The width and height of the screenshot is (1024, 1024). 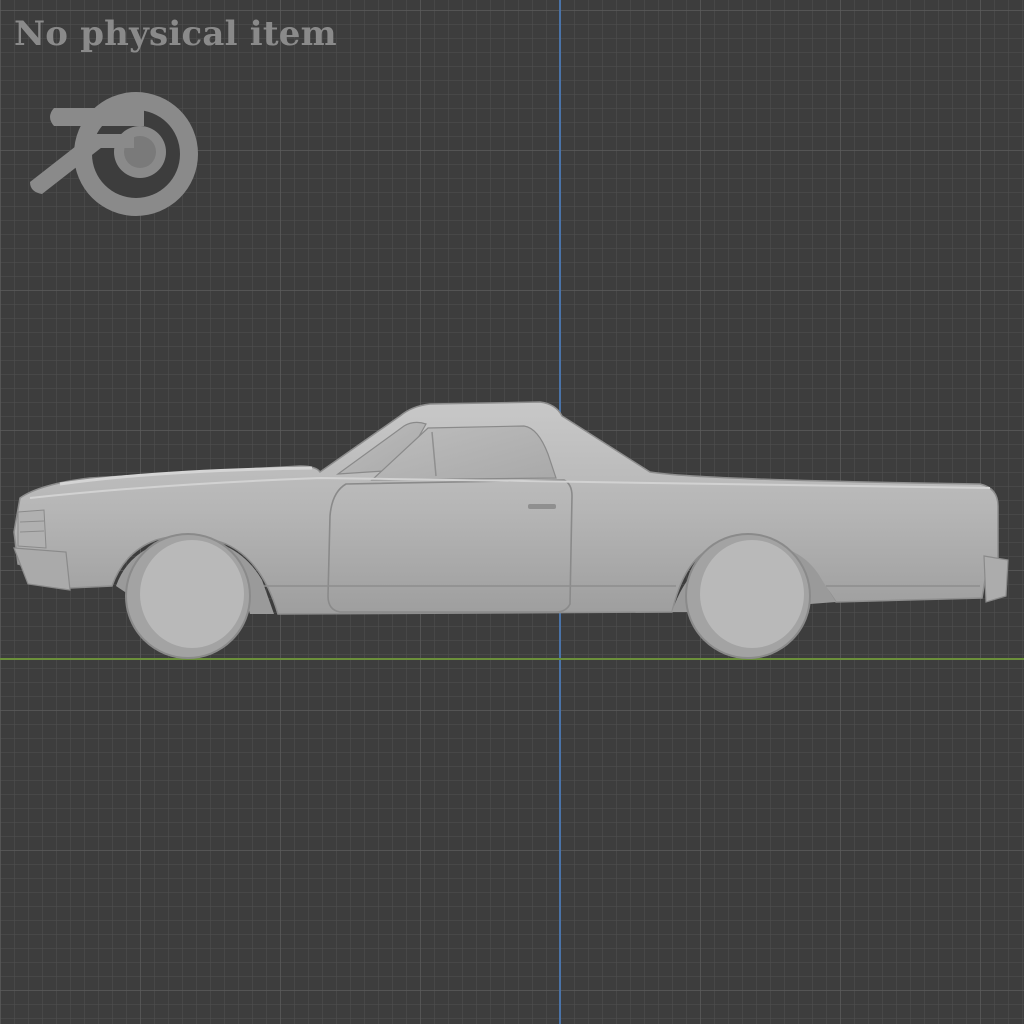 I want to click on rear-wheel, so click(x=748, y=596).